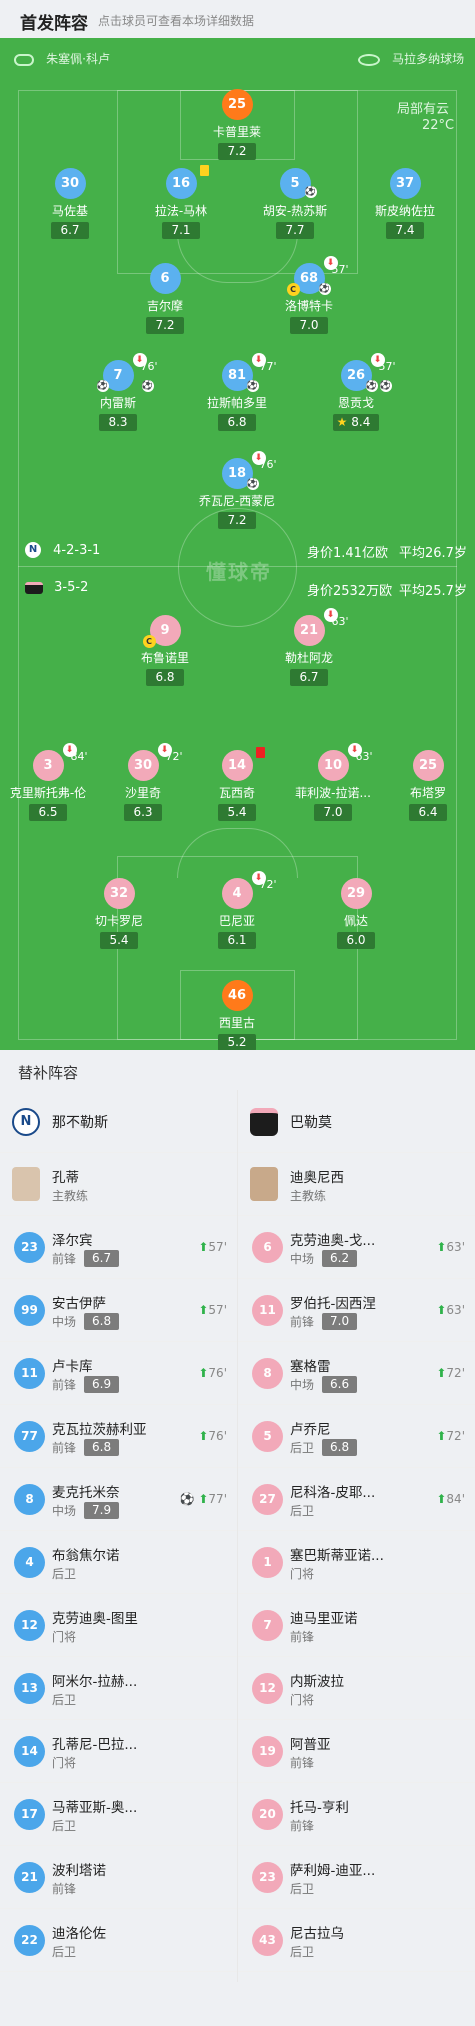 Image resolution: width=475 pixels, height=2026 pixels. Describe the element at coordinates (181, 202) in the screenshot. I see `player-home-cb1: 16 拉法-马林 7.1` at that location.